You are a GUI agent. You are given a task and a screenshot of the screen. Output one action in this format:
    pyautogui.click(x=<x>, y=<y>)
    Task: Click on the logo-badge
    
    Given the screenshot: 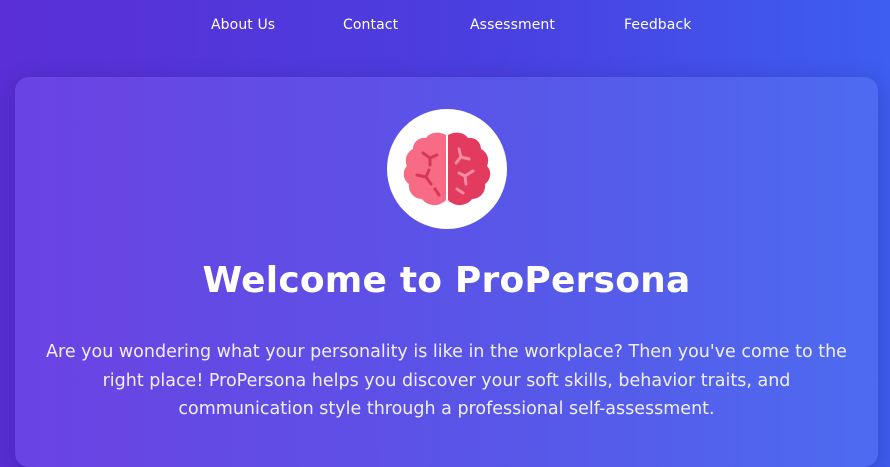 What is the action you would take?
    pyautogui.click(x=447, y=169)
    